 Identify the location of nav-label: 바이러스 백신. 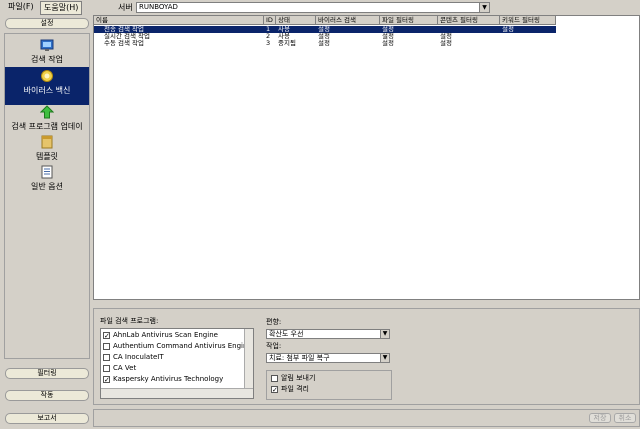
(47, 90).